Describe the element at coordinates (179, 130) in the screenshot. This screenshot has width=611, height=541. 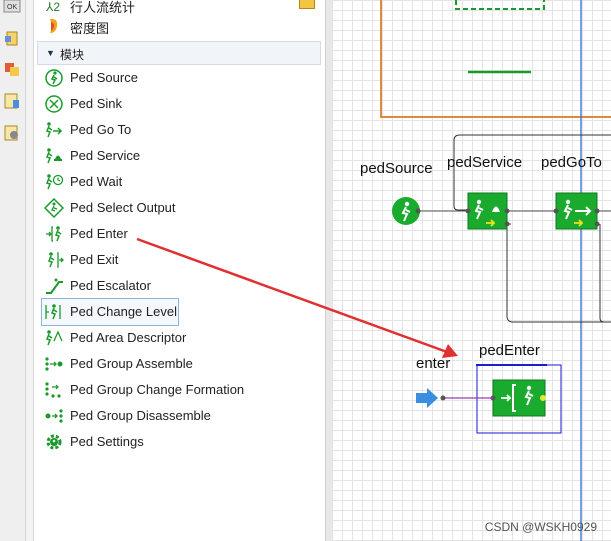
I see `palette-item-ped-goto: Ped Go To` at that location.